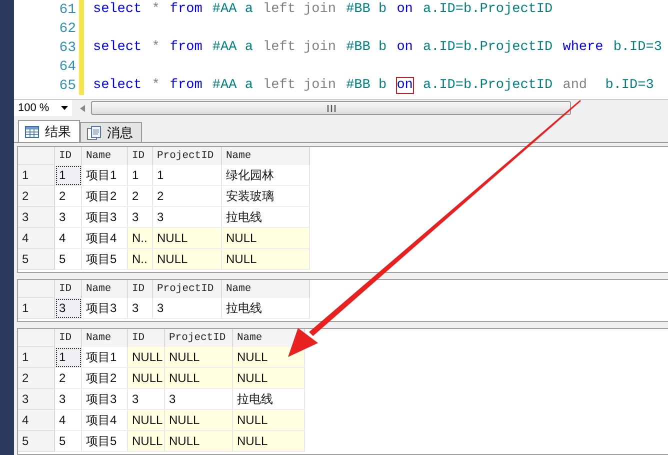 Image resolution: width=668 pixels, height=455 pixels. I want to click on scrollbar-thumb, so click(331, 108).